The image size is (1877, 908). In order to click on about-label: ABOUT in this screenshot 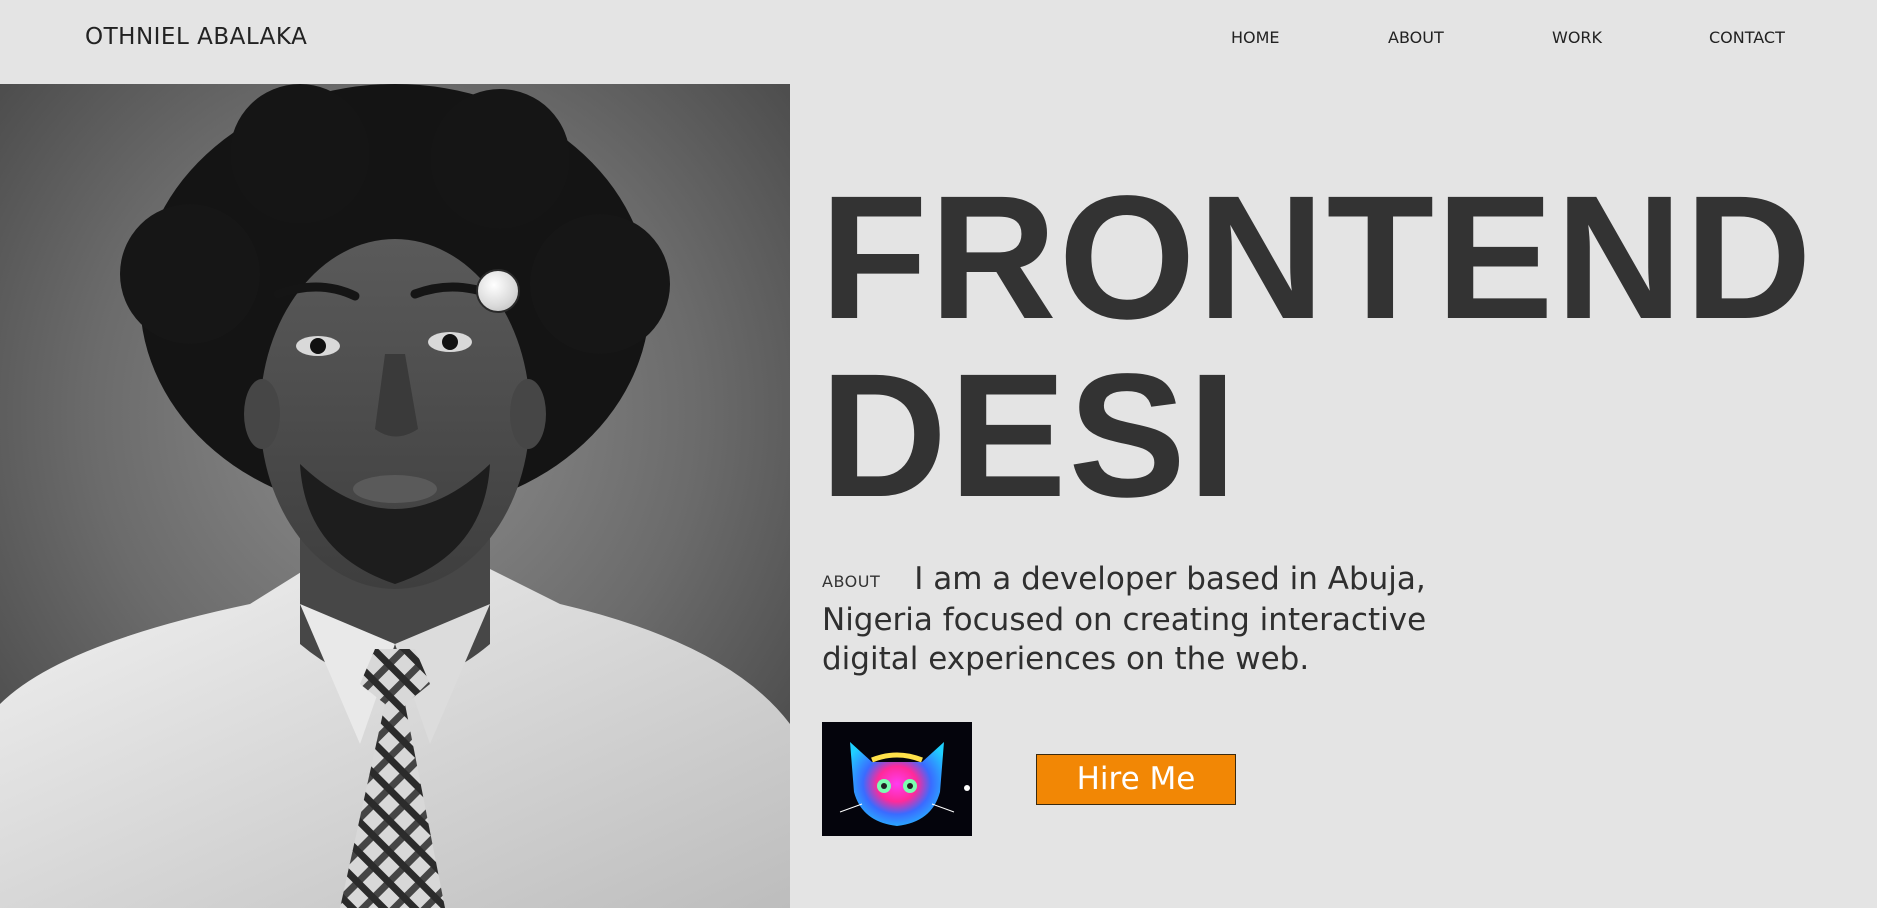, I will do `click(851, 581)`.